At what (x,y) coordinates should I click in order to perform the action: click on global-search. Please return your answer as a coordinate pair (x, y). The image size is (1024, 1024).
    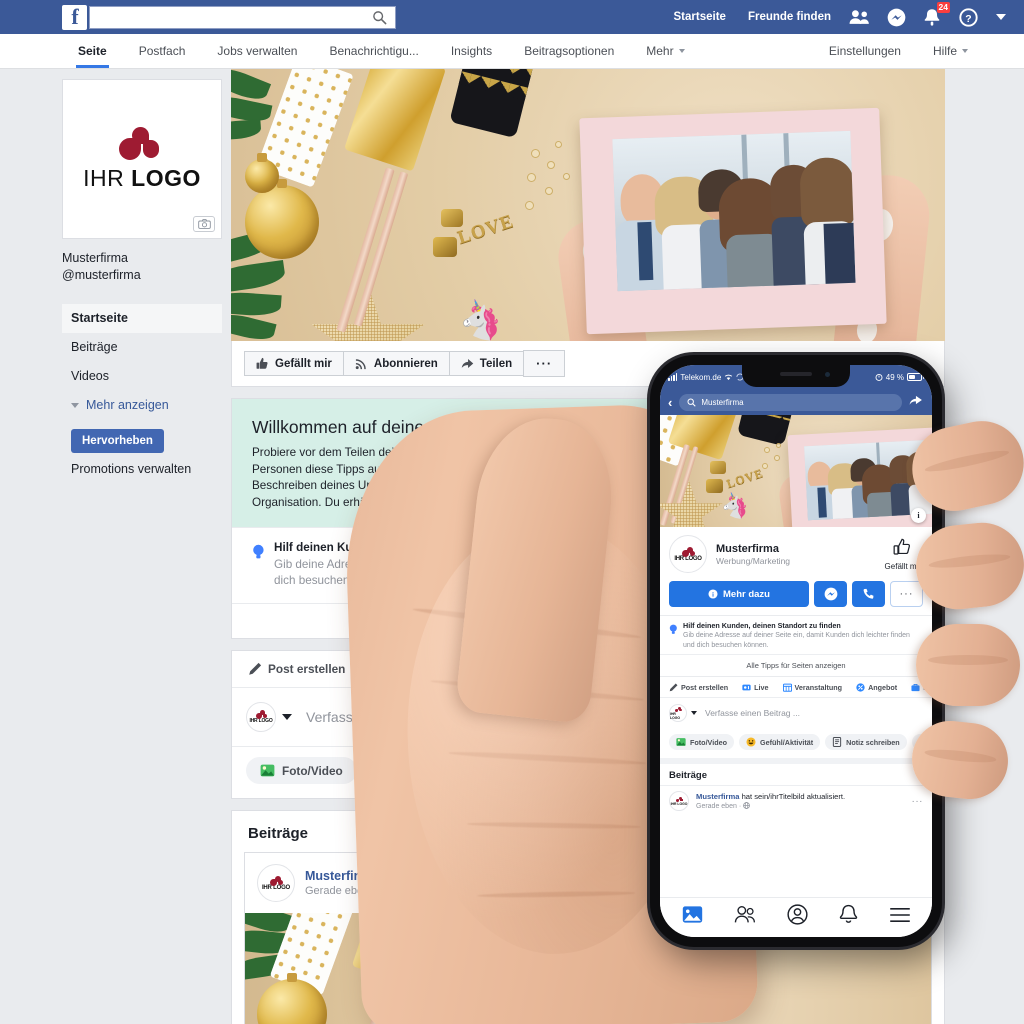
    Looking at the image, I should click on (242, 17).